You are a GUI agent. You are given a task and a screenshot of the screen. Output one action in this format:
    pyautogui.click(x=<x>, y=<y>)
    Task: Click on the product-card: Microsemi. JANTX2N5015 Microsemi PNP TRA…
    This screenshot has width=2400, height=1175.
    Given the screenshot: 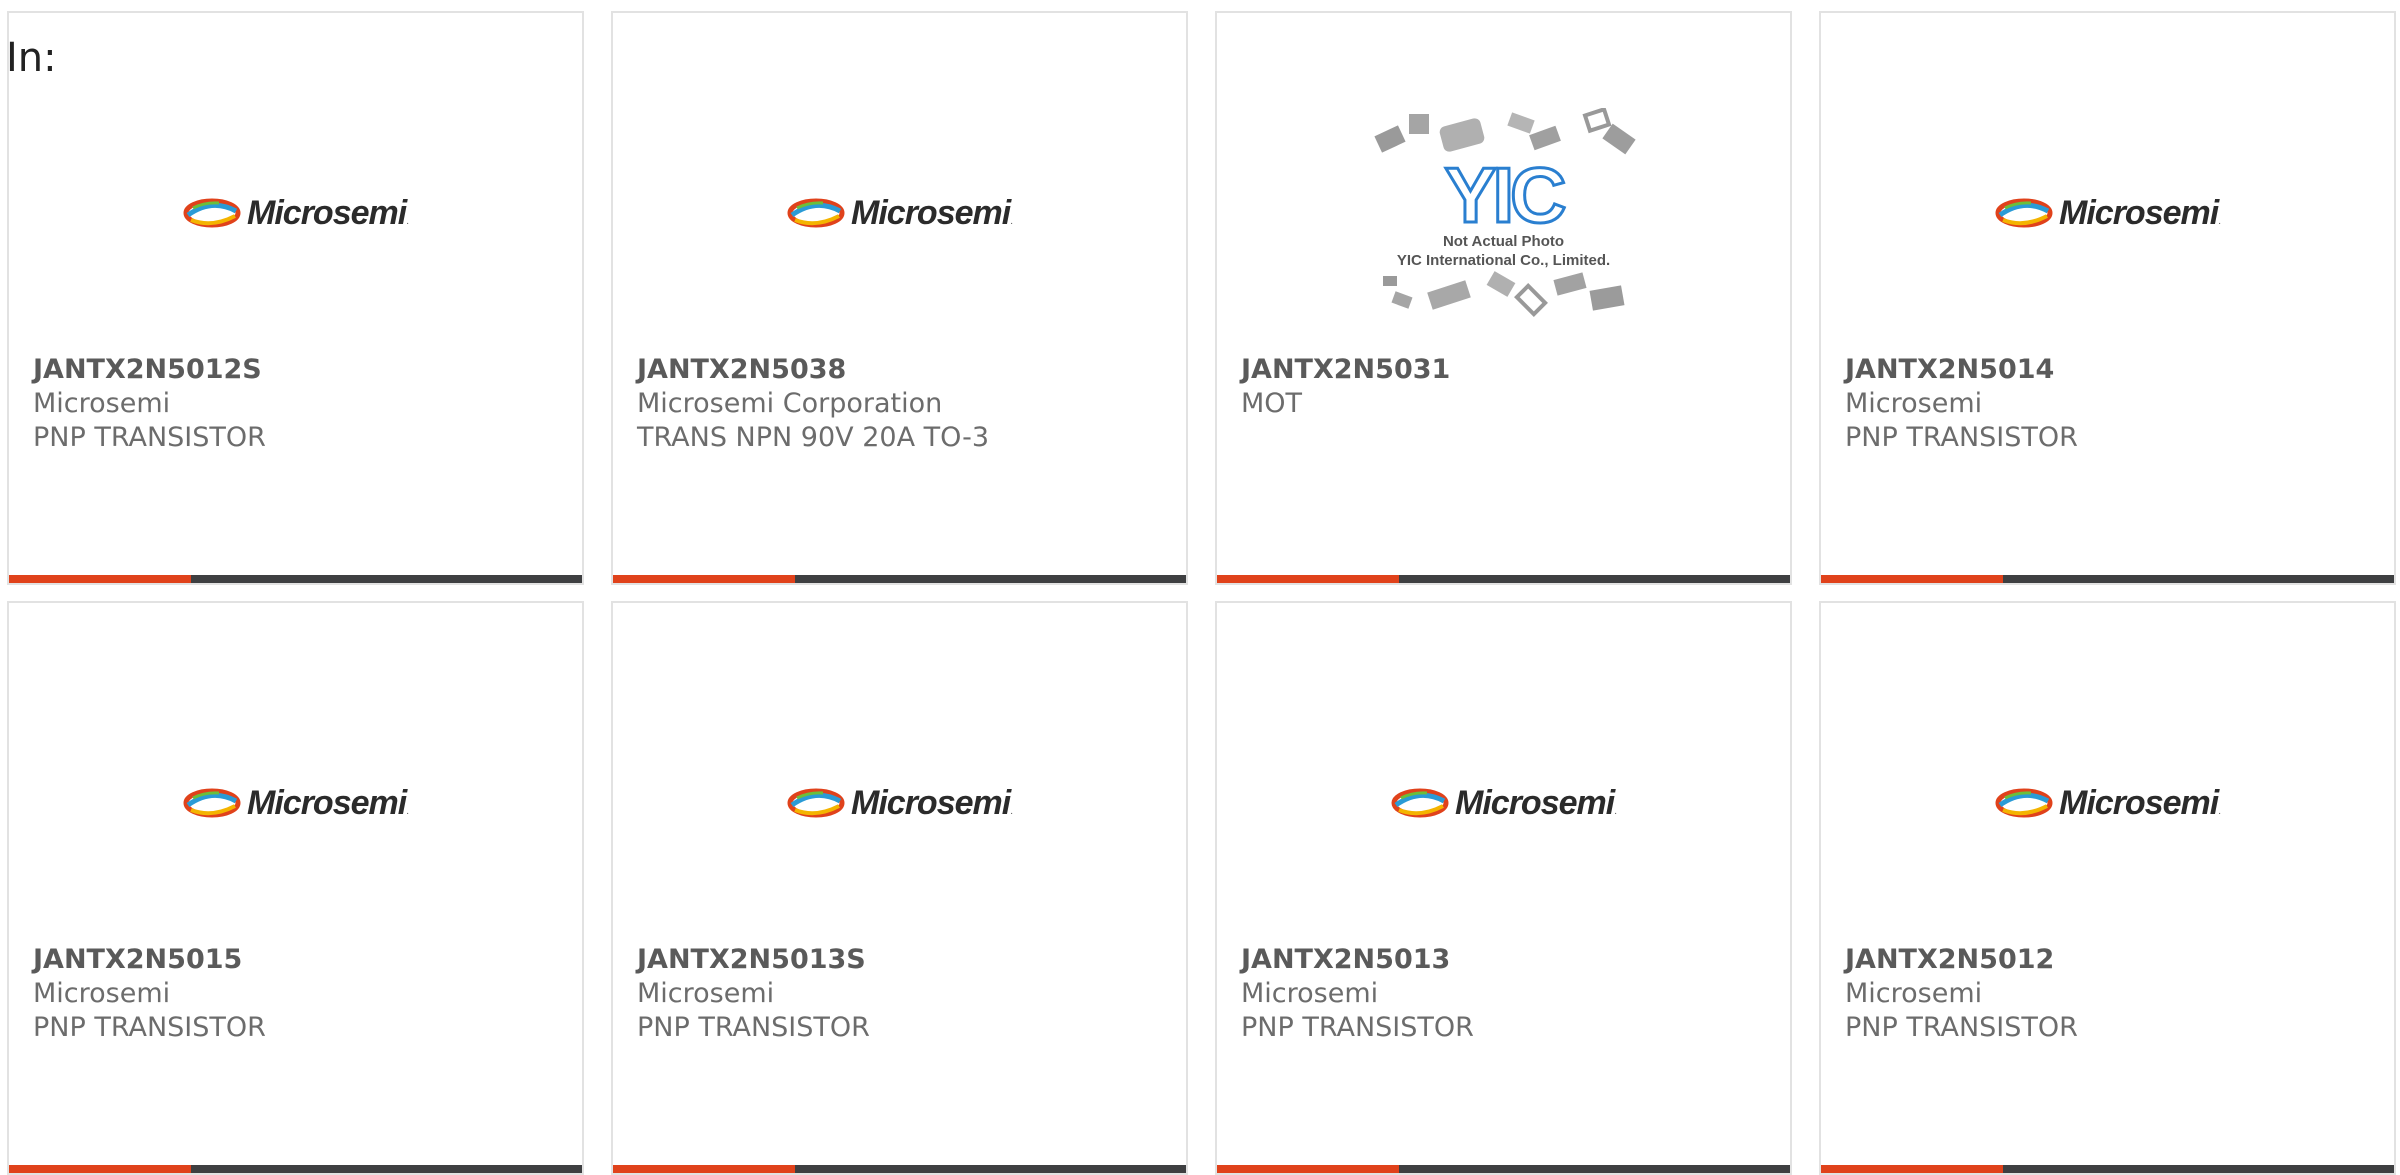 What is the action you would take?
    pyautogui.click(x=295, y=888)
    